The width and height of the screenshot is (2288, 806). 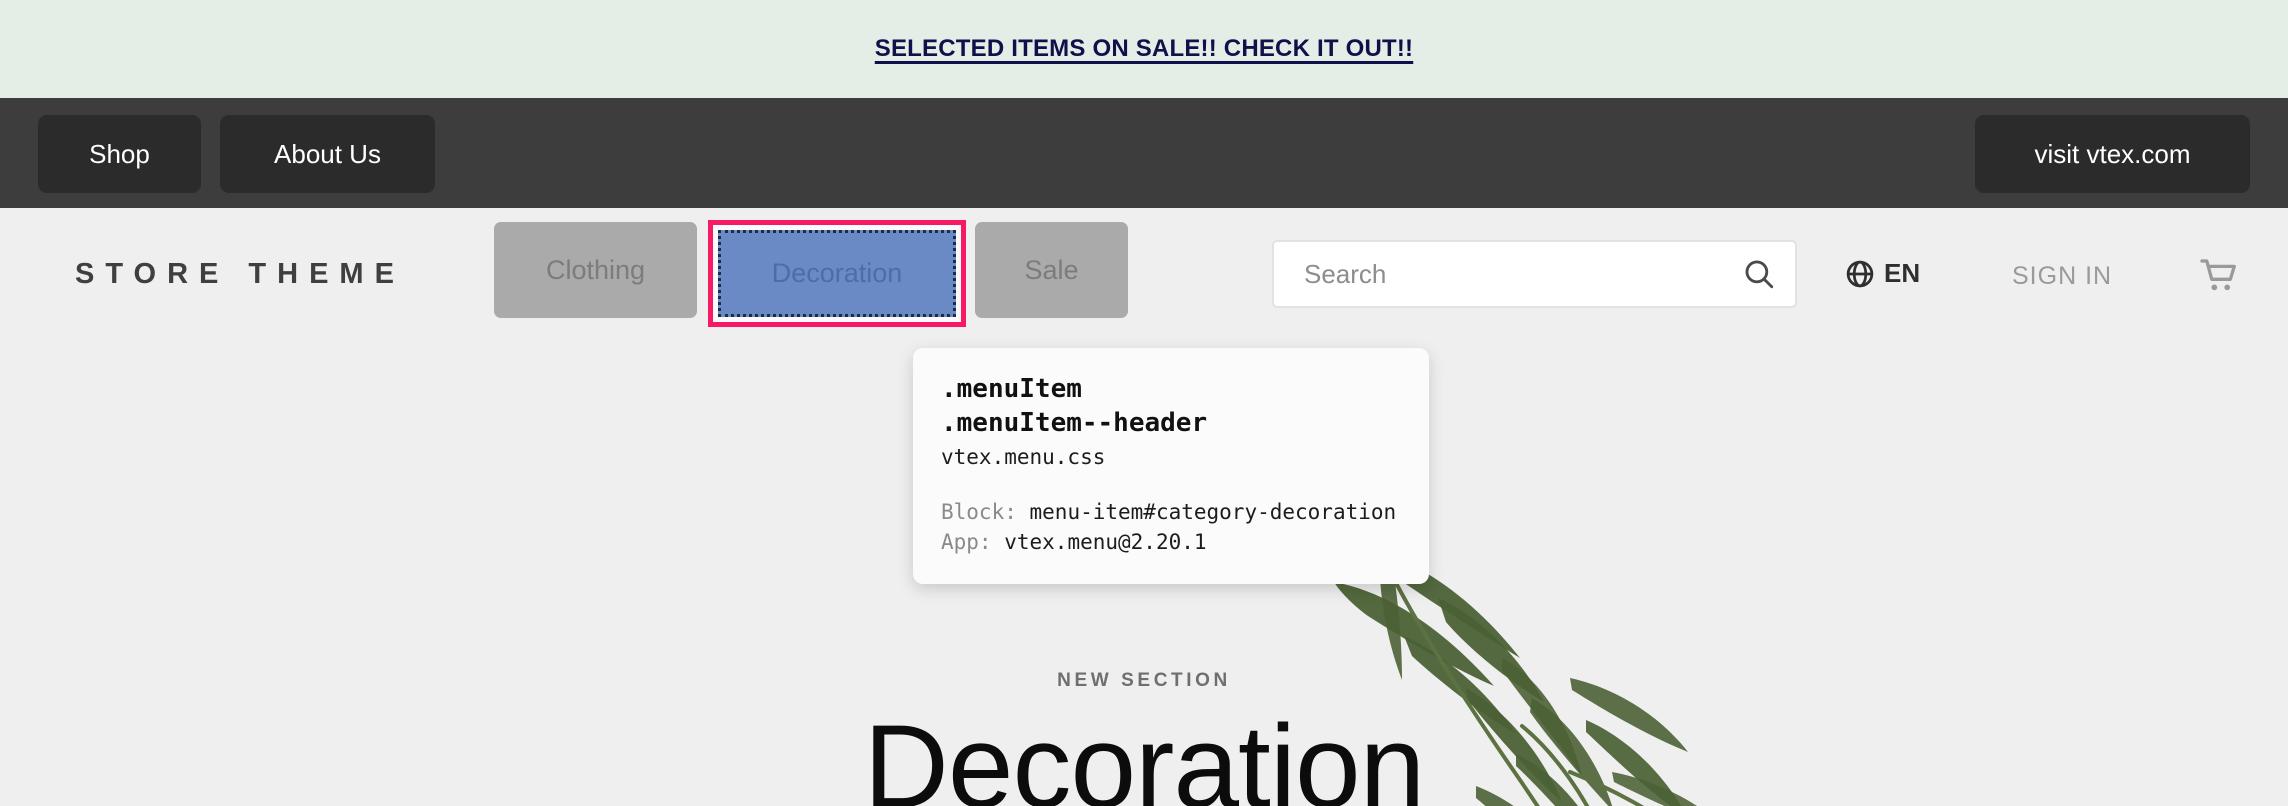 What do you see at coordinates (1213, 511) in the screenshot?
I see `inspector-block-value: menu-item#category-decoration` at bounding box center [1213, 511].